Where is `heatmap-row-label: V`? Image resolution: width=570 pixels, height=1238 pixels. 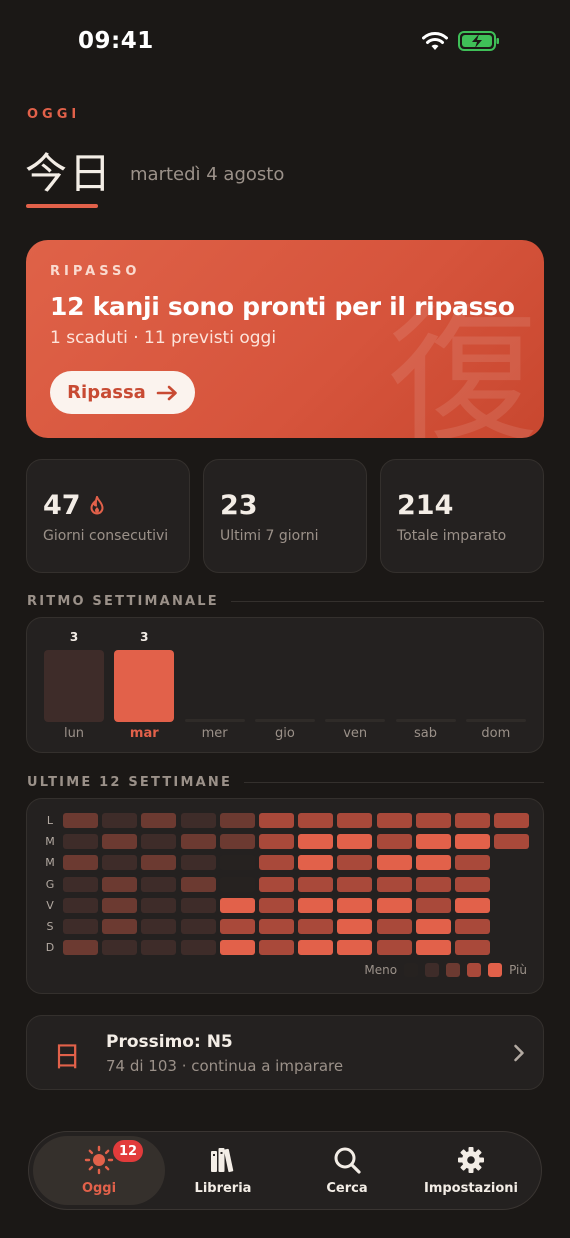
heatmap-row-label: V is located at coordinates (50, 905).